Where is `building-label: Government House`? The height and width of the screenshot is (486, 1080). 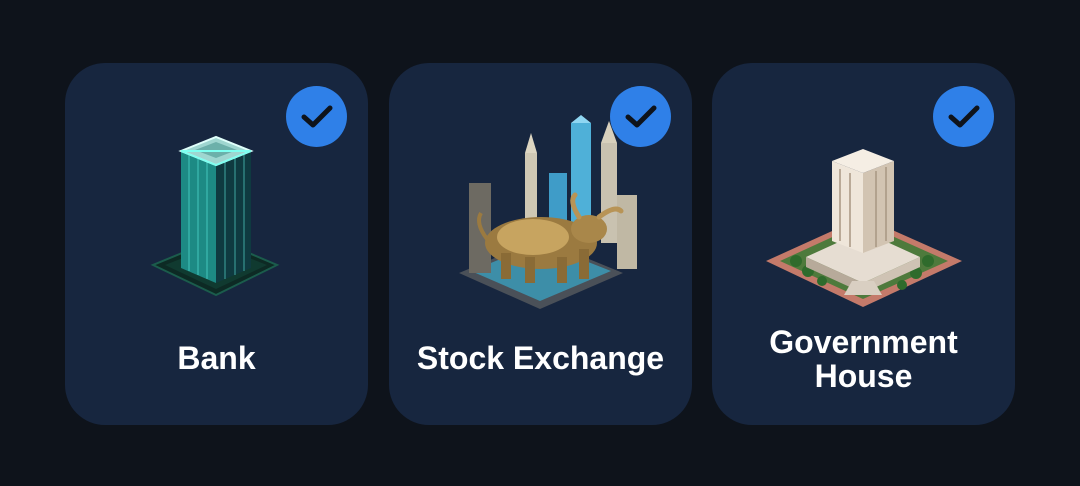 building-label: Government House is located at coordinates (863, 359).